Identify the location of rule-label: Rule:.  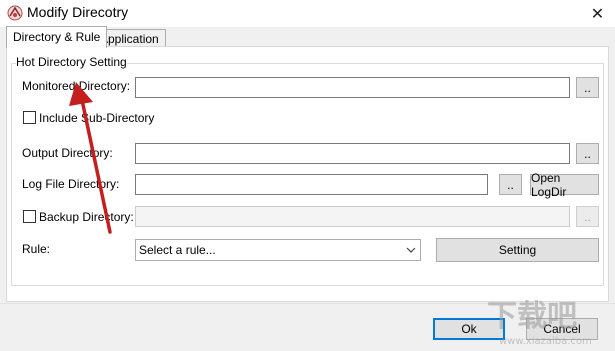
(36, 249).